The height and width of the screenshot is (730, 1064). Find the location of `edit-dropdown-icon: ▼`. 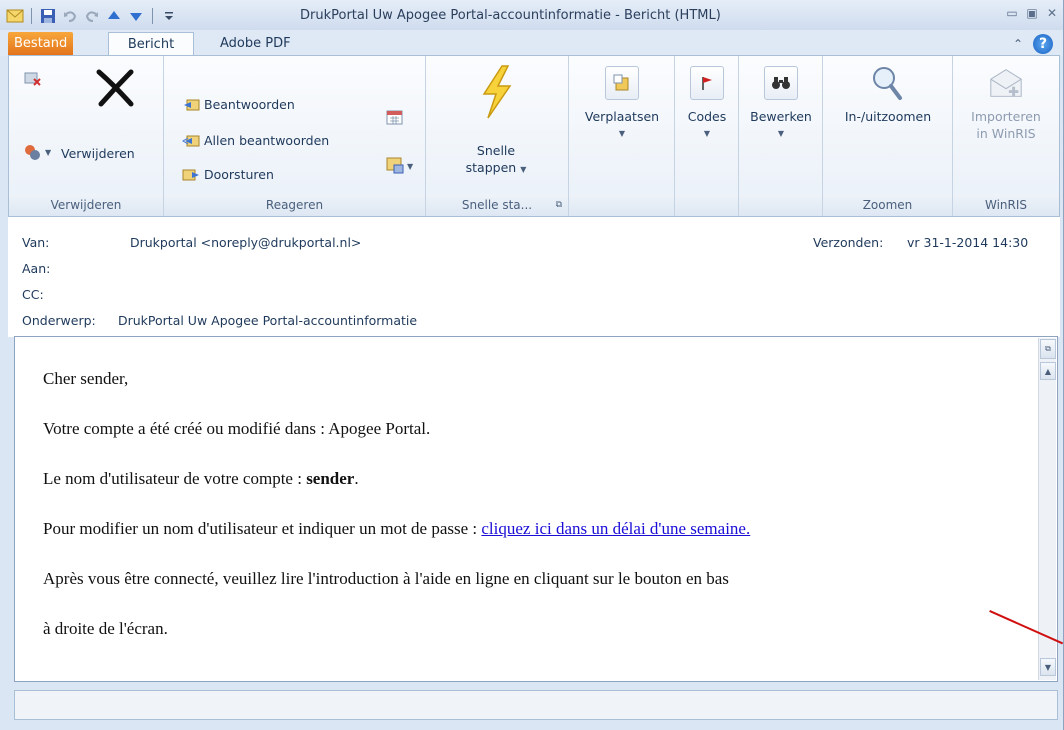

edit-dropdown-icon: ▼ is located at coordinates (781, 133).